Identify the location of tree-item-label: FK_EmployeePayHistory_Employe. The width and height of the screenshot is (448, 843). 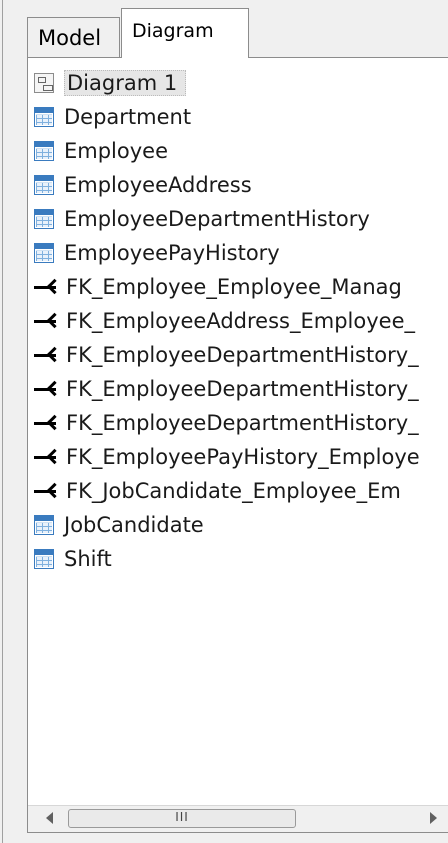
(243, 457).